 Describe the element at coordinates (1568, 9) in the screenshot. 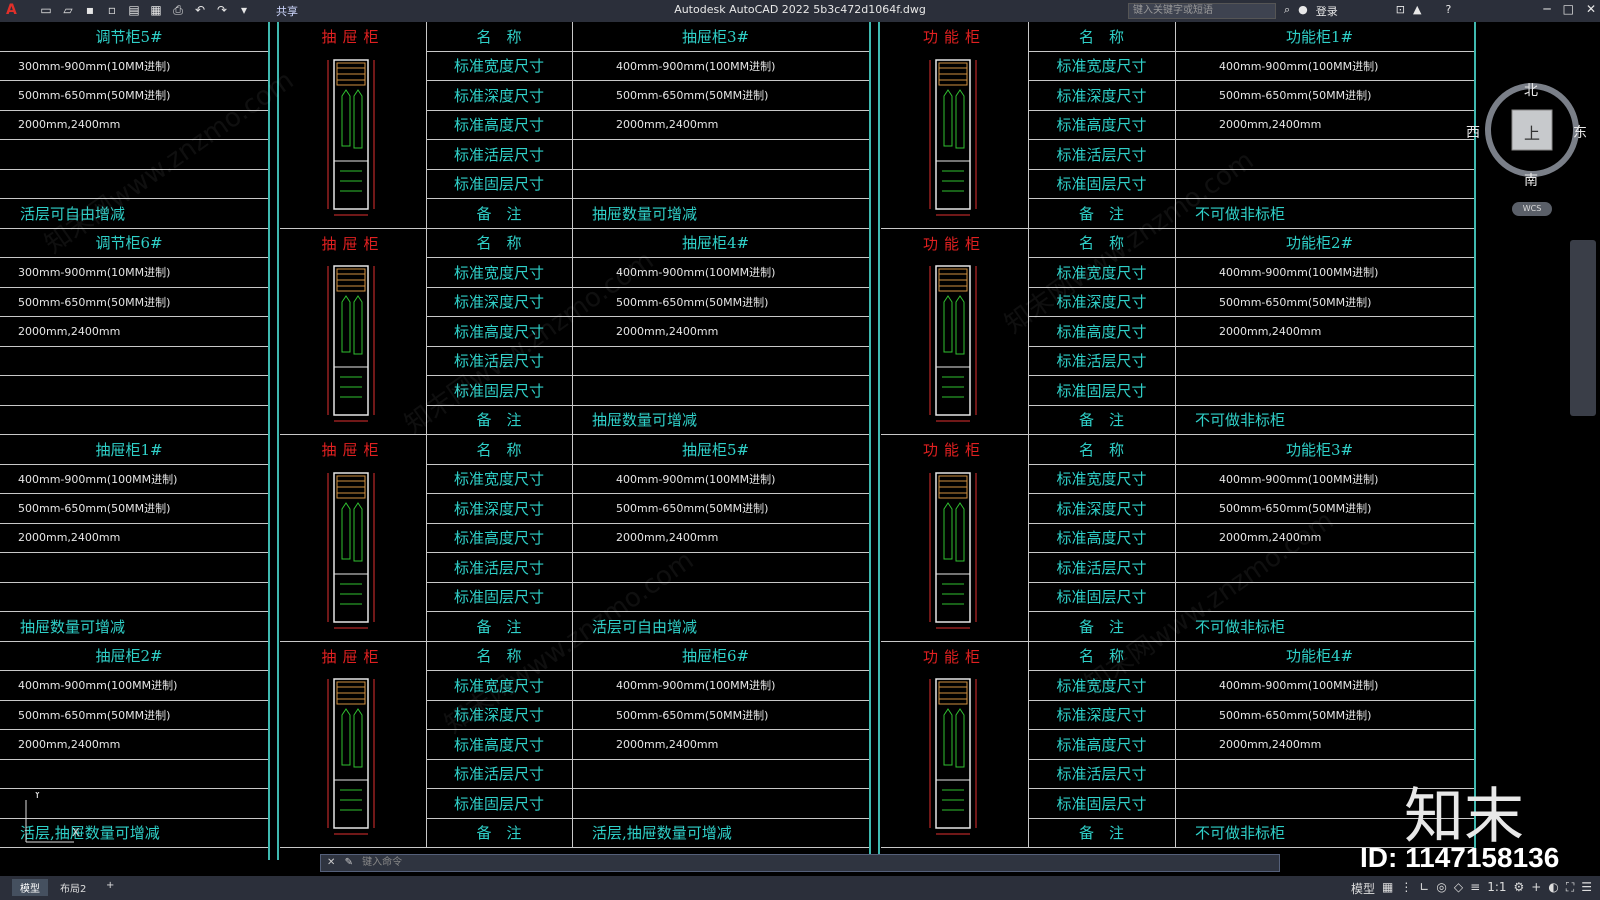

I see `maximize-icon: □` at that location.